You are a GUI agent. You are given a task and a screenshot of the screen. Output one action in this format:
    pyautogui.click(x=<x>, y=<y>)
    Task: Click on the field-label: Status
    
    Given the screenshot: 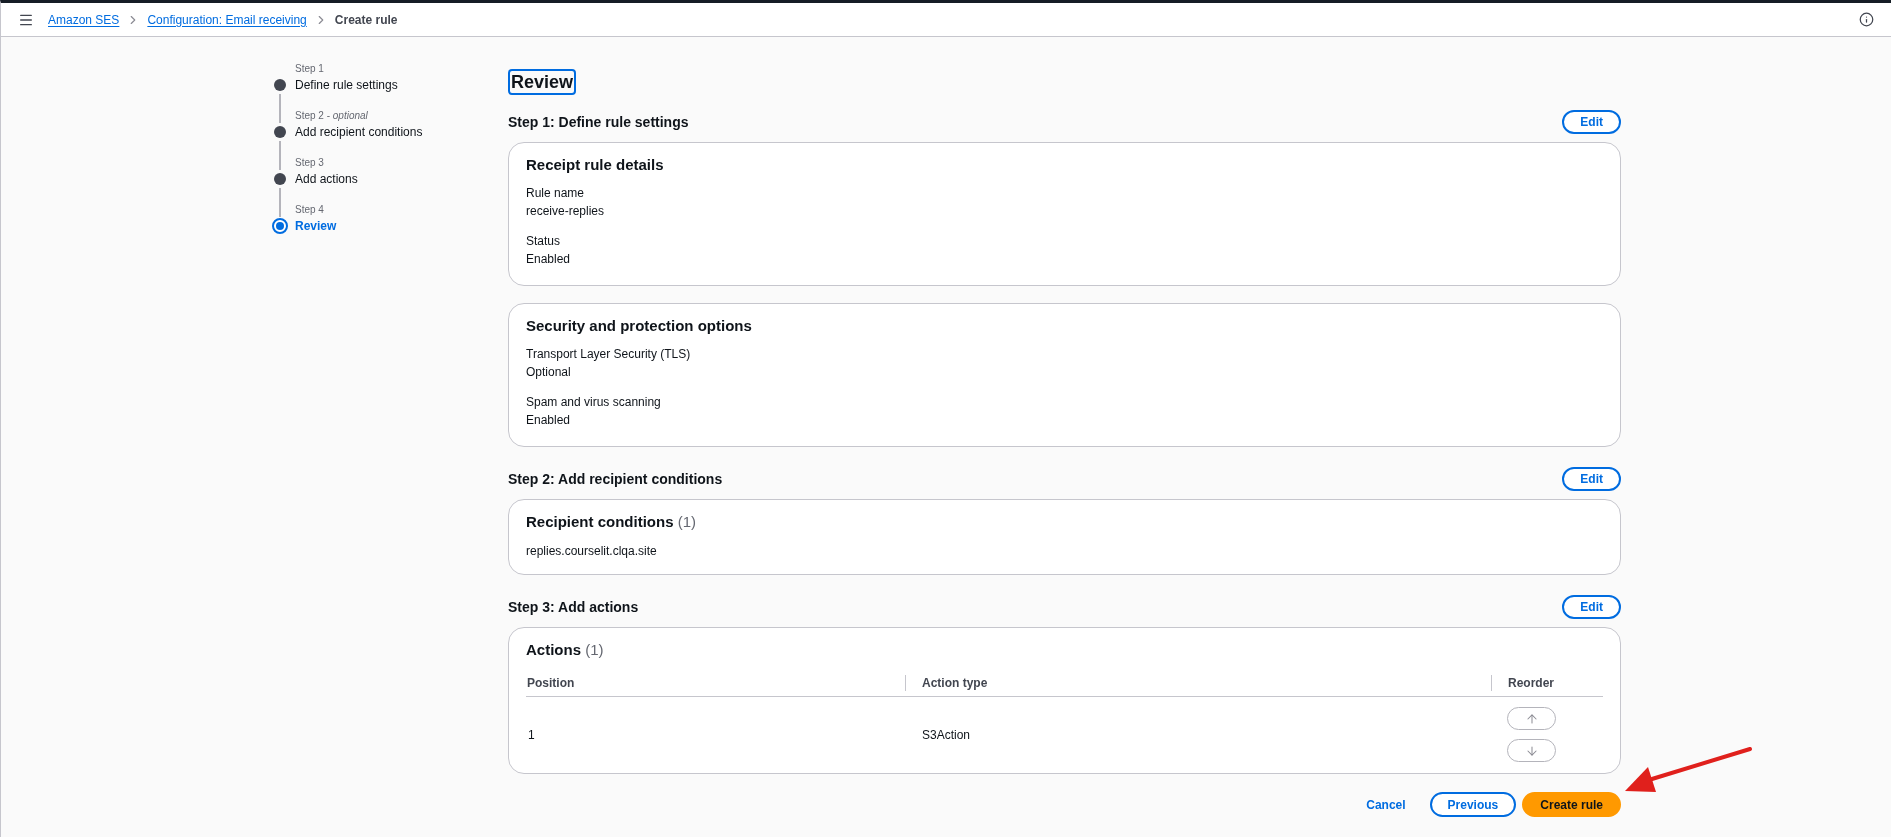 What is the action you would take?
    pyautogui.click(x=543, y=241)
    